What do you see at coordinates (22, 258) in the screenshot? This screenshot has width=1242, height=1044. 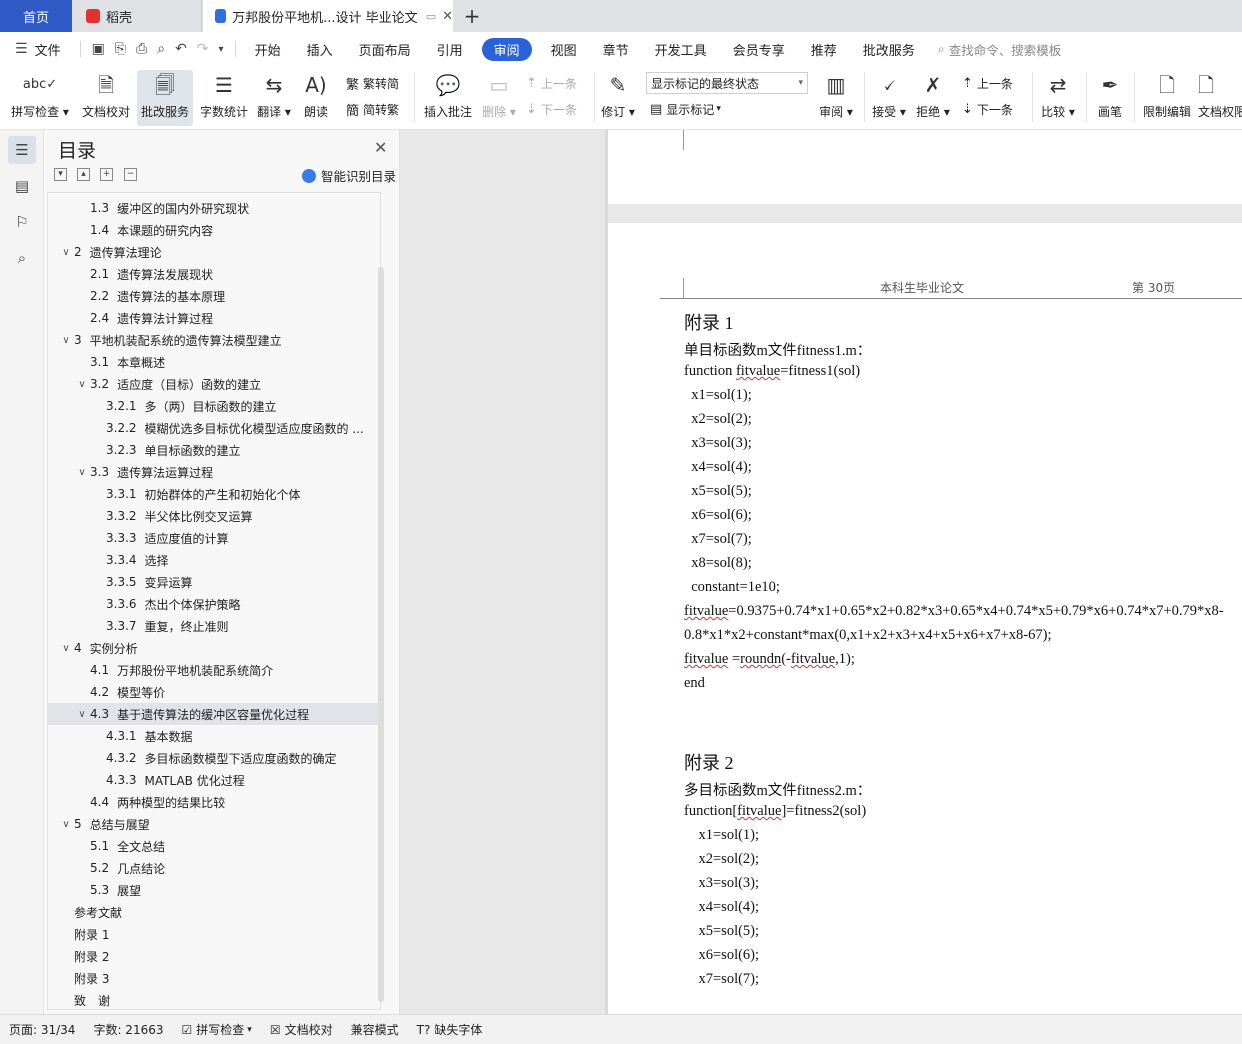 I see `search-icon: ⌕` at bounding box center [22, 258].